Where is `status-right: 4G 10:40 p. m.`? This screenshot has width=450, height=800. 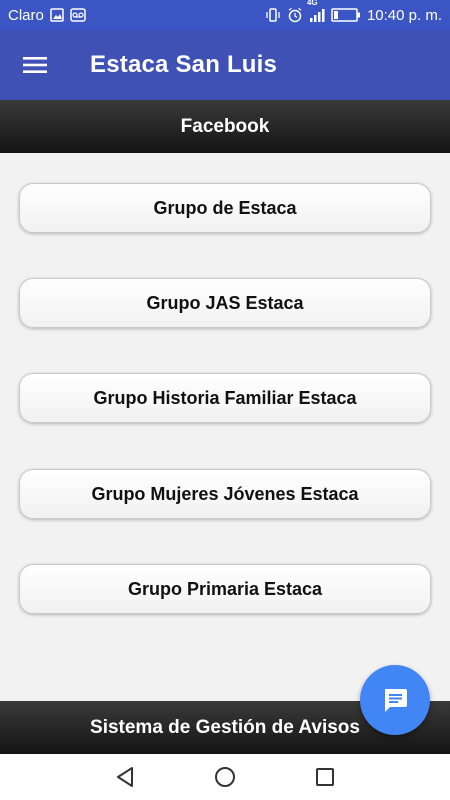
status-right: 4G 10:40 p. m. is located at coordinates (353, 12).